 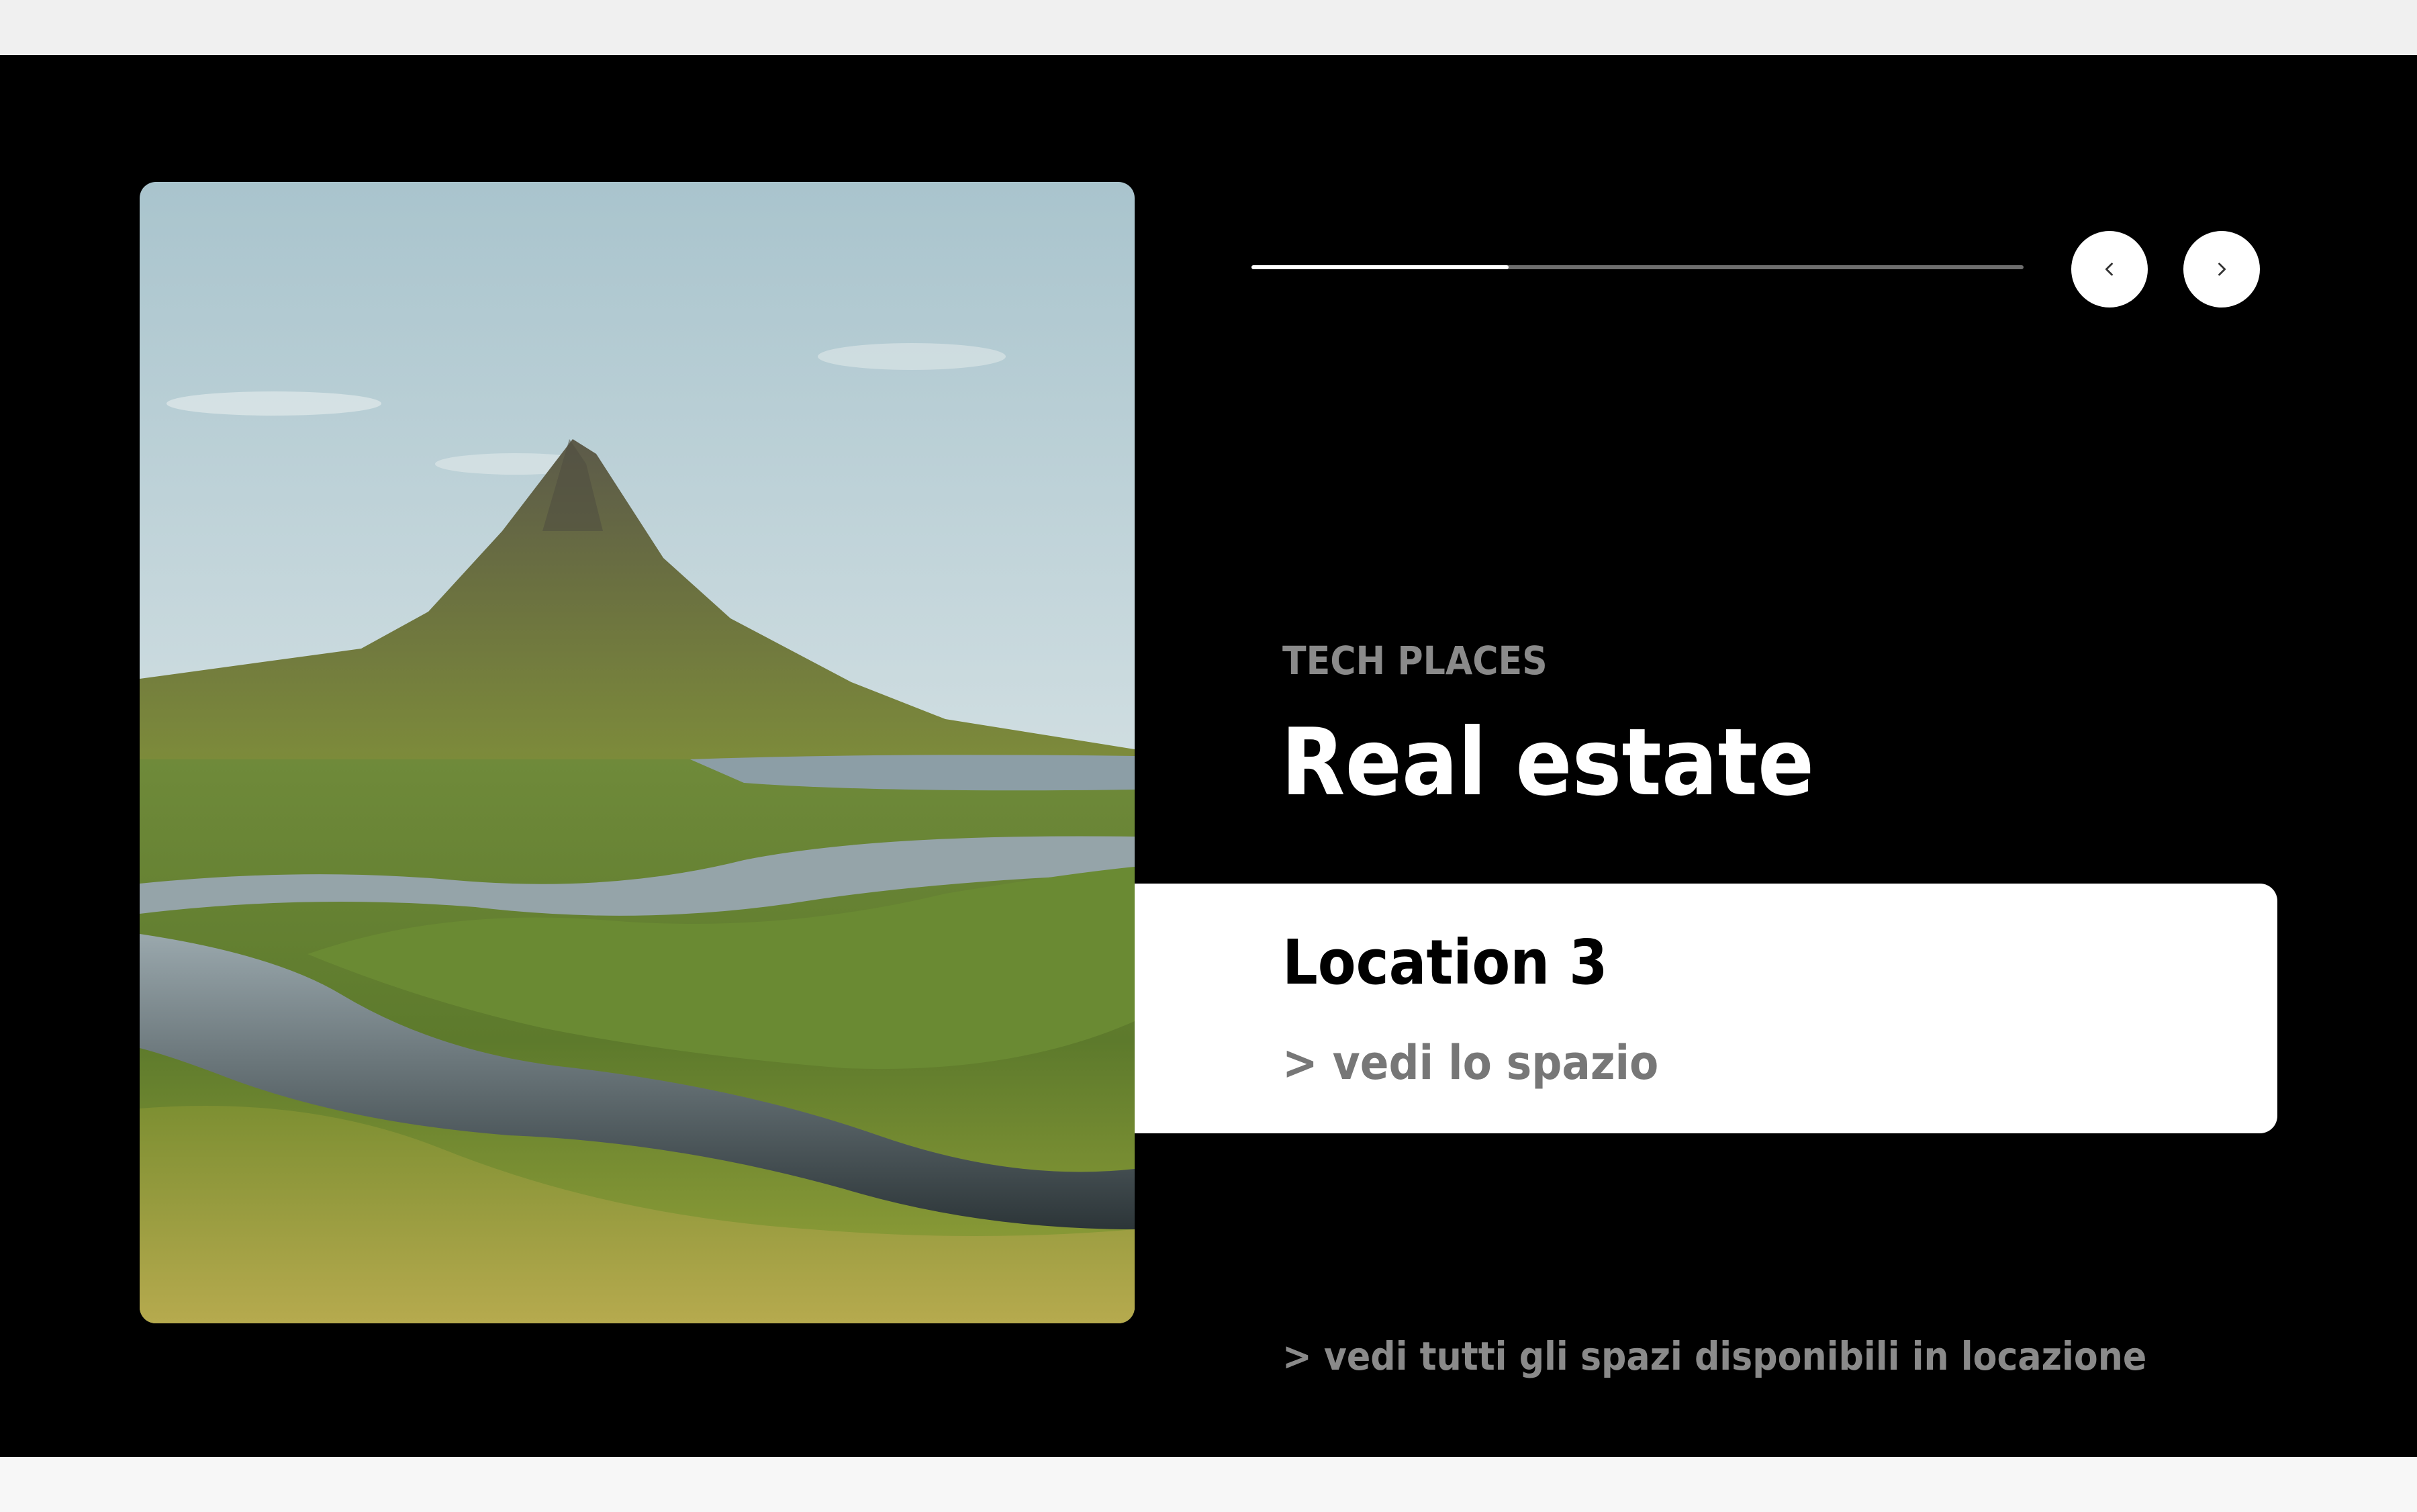 I want to click on chevron-right-icon, so click(x=2222, y=269).